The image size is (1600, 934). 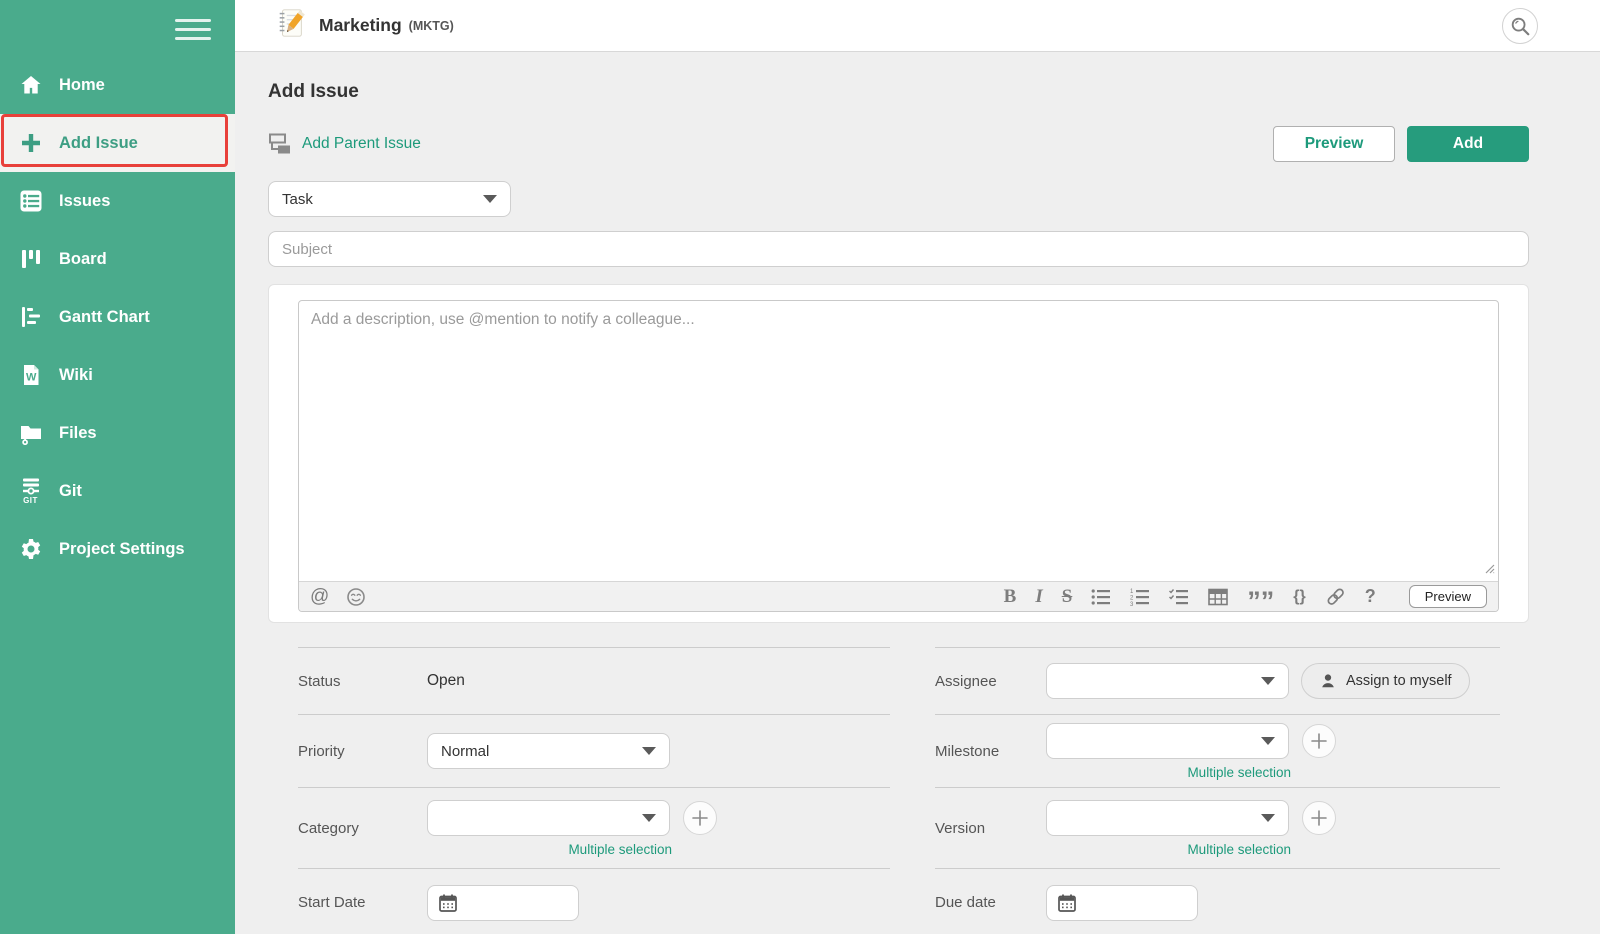 I want to click on add-button: Add, so click(x=1468, y=144).